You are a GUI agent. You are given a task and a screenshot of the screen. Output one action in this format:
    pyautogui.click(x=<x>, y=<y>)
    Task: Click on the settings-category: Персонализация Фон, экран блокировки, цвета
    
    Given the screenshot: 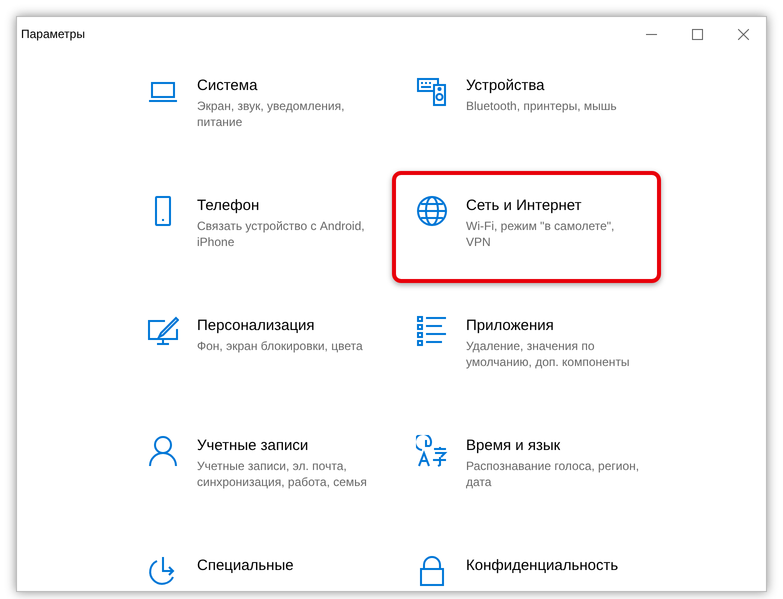 What is the action you would take?
    pyautogui.click(x=257, y=347)
    